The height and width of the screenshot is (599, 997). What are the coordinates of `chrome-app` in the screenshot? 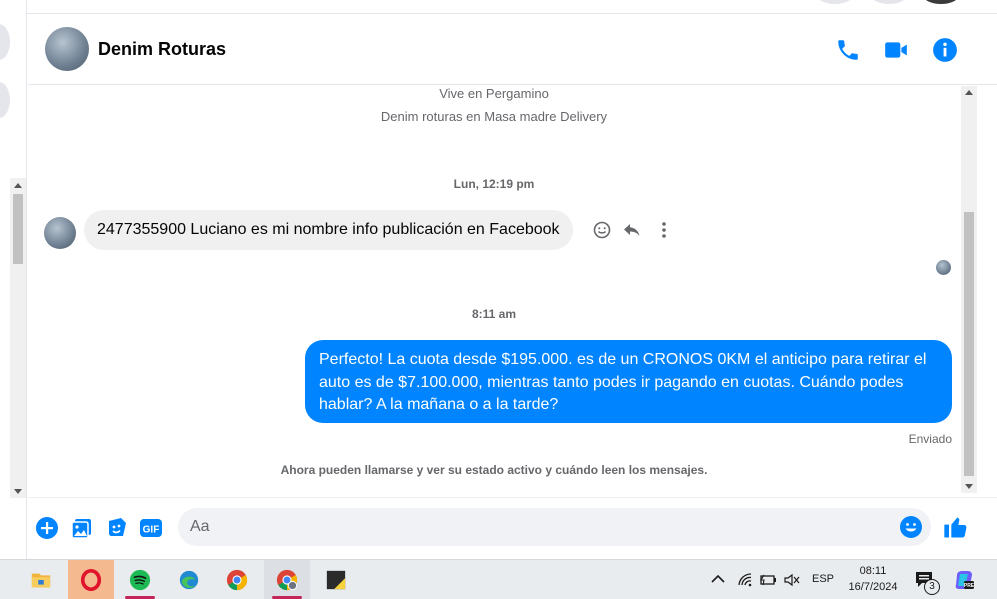 It's located at (237, 579).